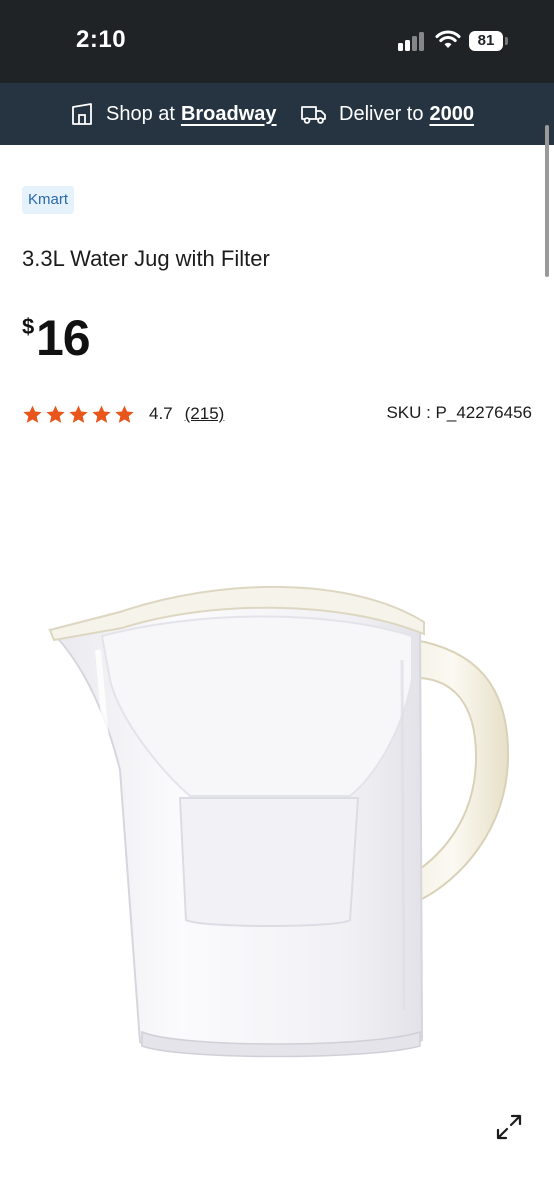 The width and height of the screenshot is (554, 1200). Describe the element at coordinates (509, 1127) in the screenshot. I see `expand-icon` at that location.